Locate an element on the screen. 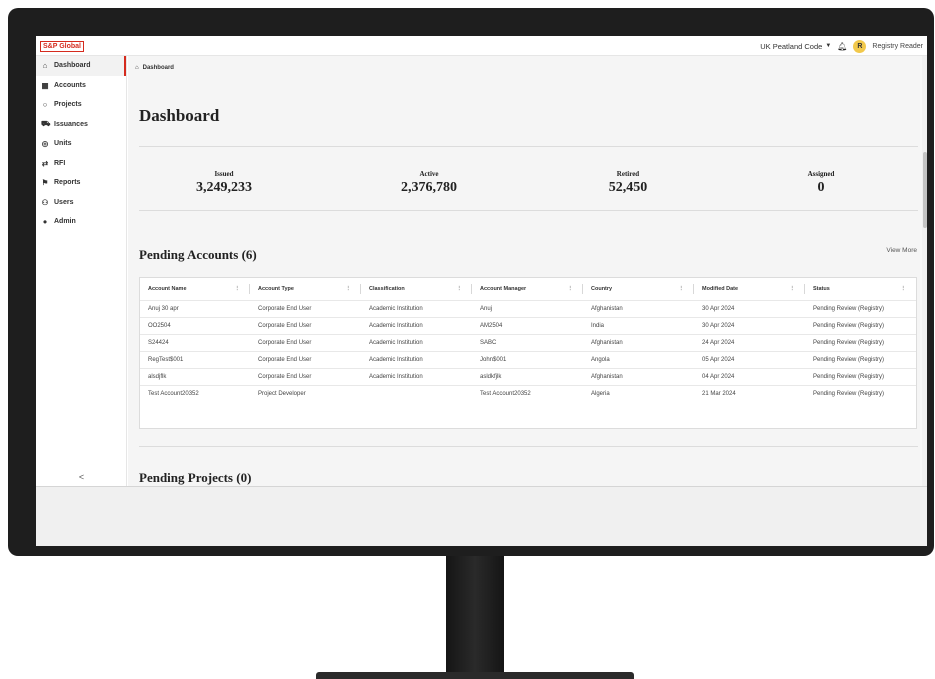 The width and height of the screenshot is (935, 679). pending-accounts-title: Pending Accounts (6) is located at coordinates (198, 254).